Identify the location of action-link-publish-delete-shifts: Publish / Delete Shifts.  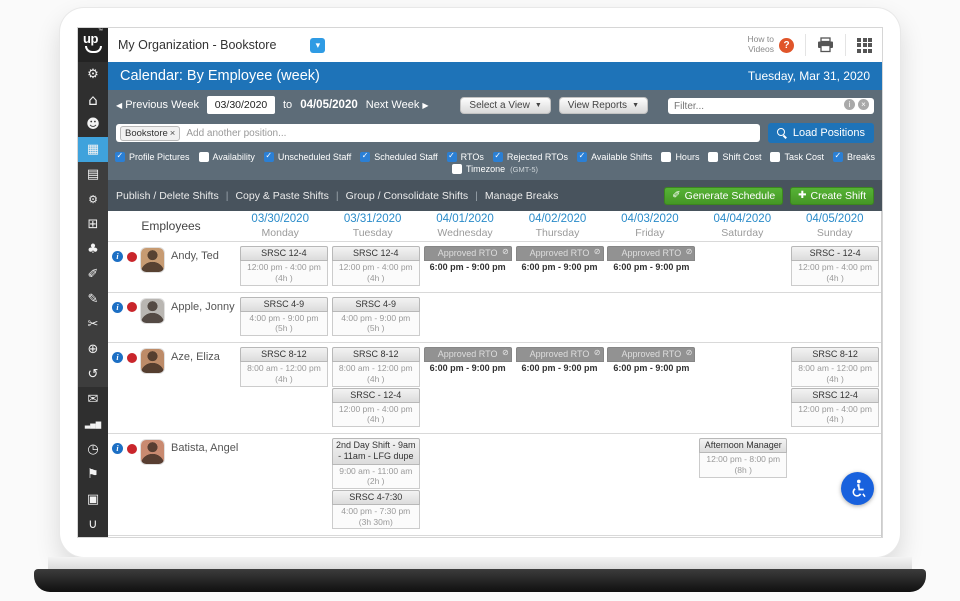
(167, 196).